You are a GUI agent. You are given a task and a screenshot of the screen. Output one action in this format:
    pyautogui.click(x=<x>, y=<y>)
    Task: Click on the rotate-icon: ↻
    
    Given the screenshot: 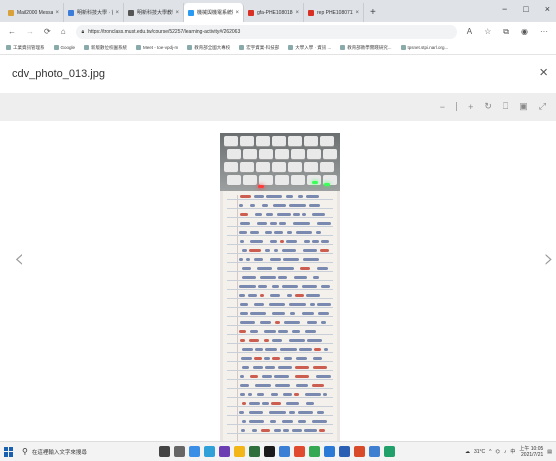 What is the action you would take?
    pyautogui.click(x=488, y=106)
    